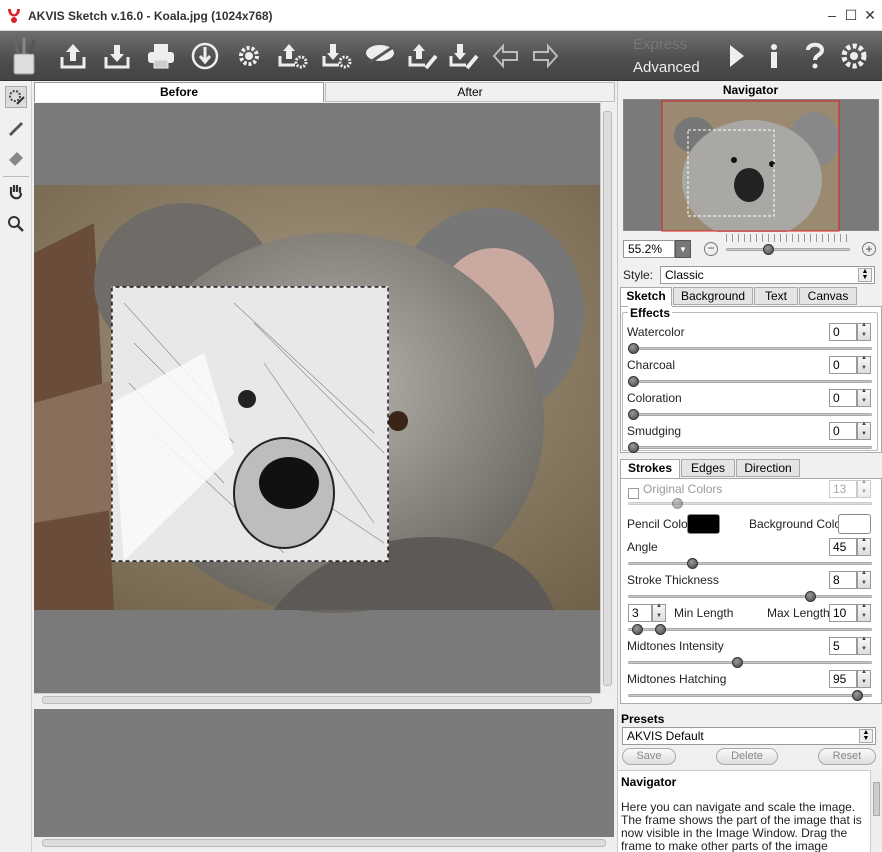 The height and width of the screenshot is (852, 882). I want to click on batch-button, so click(249, 56).